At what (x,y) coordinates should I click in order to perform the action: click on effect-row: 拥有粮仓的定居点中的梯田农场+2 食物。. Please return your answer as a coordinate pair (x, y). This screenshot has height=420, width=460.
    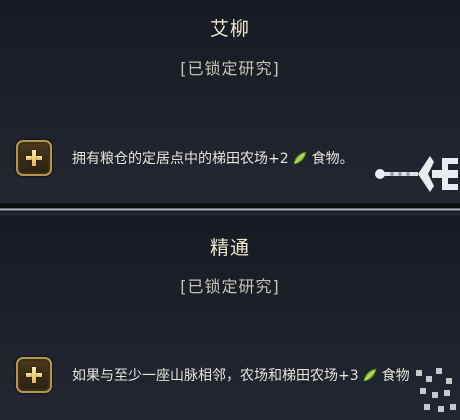
    Looking at the image, I should click on (185, 158).